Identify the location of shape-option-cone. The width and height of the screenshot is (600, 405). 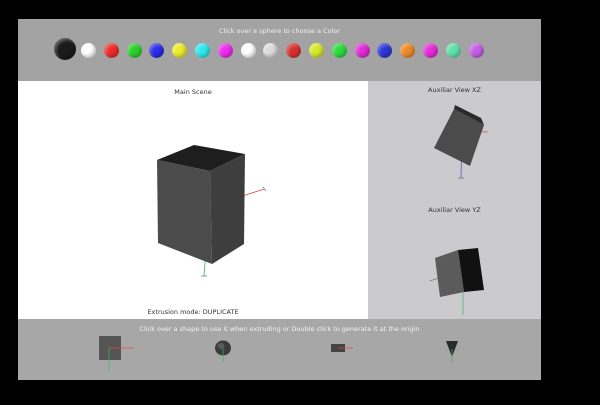
(452, 352).